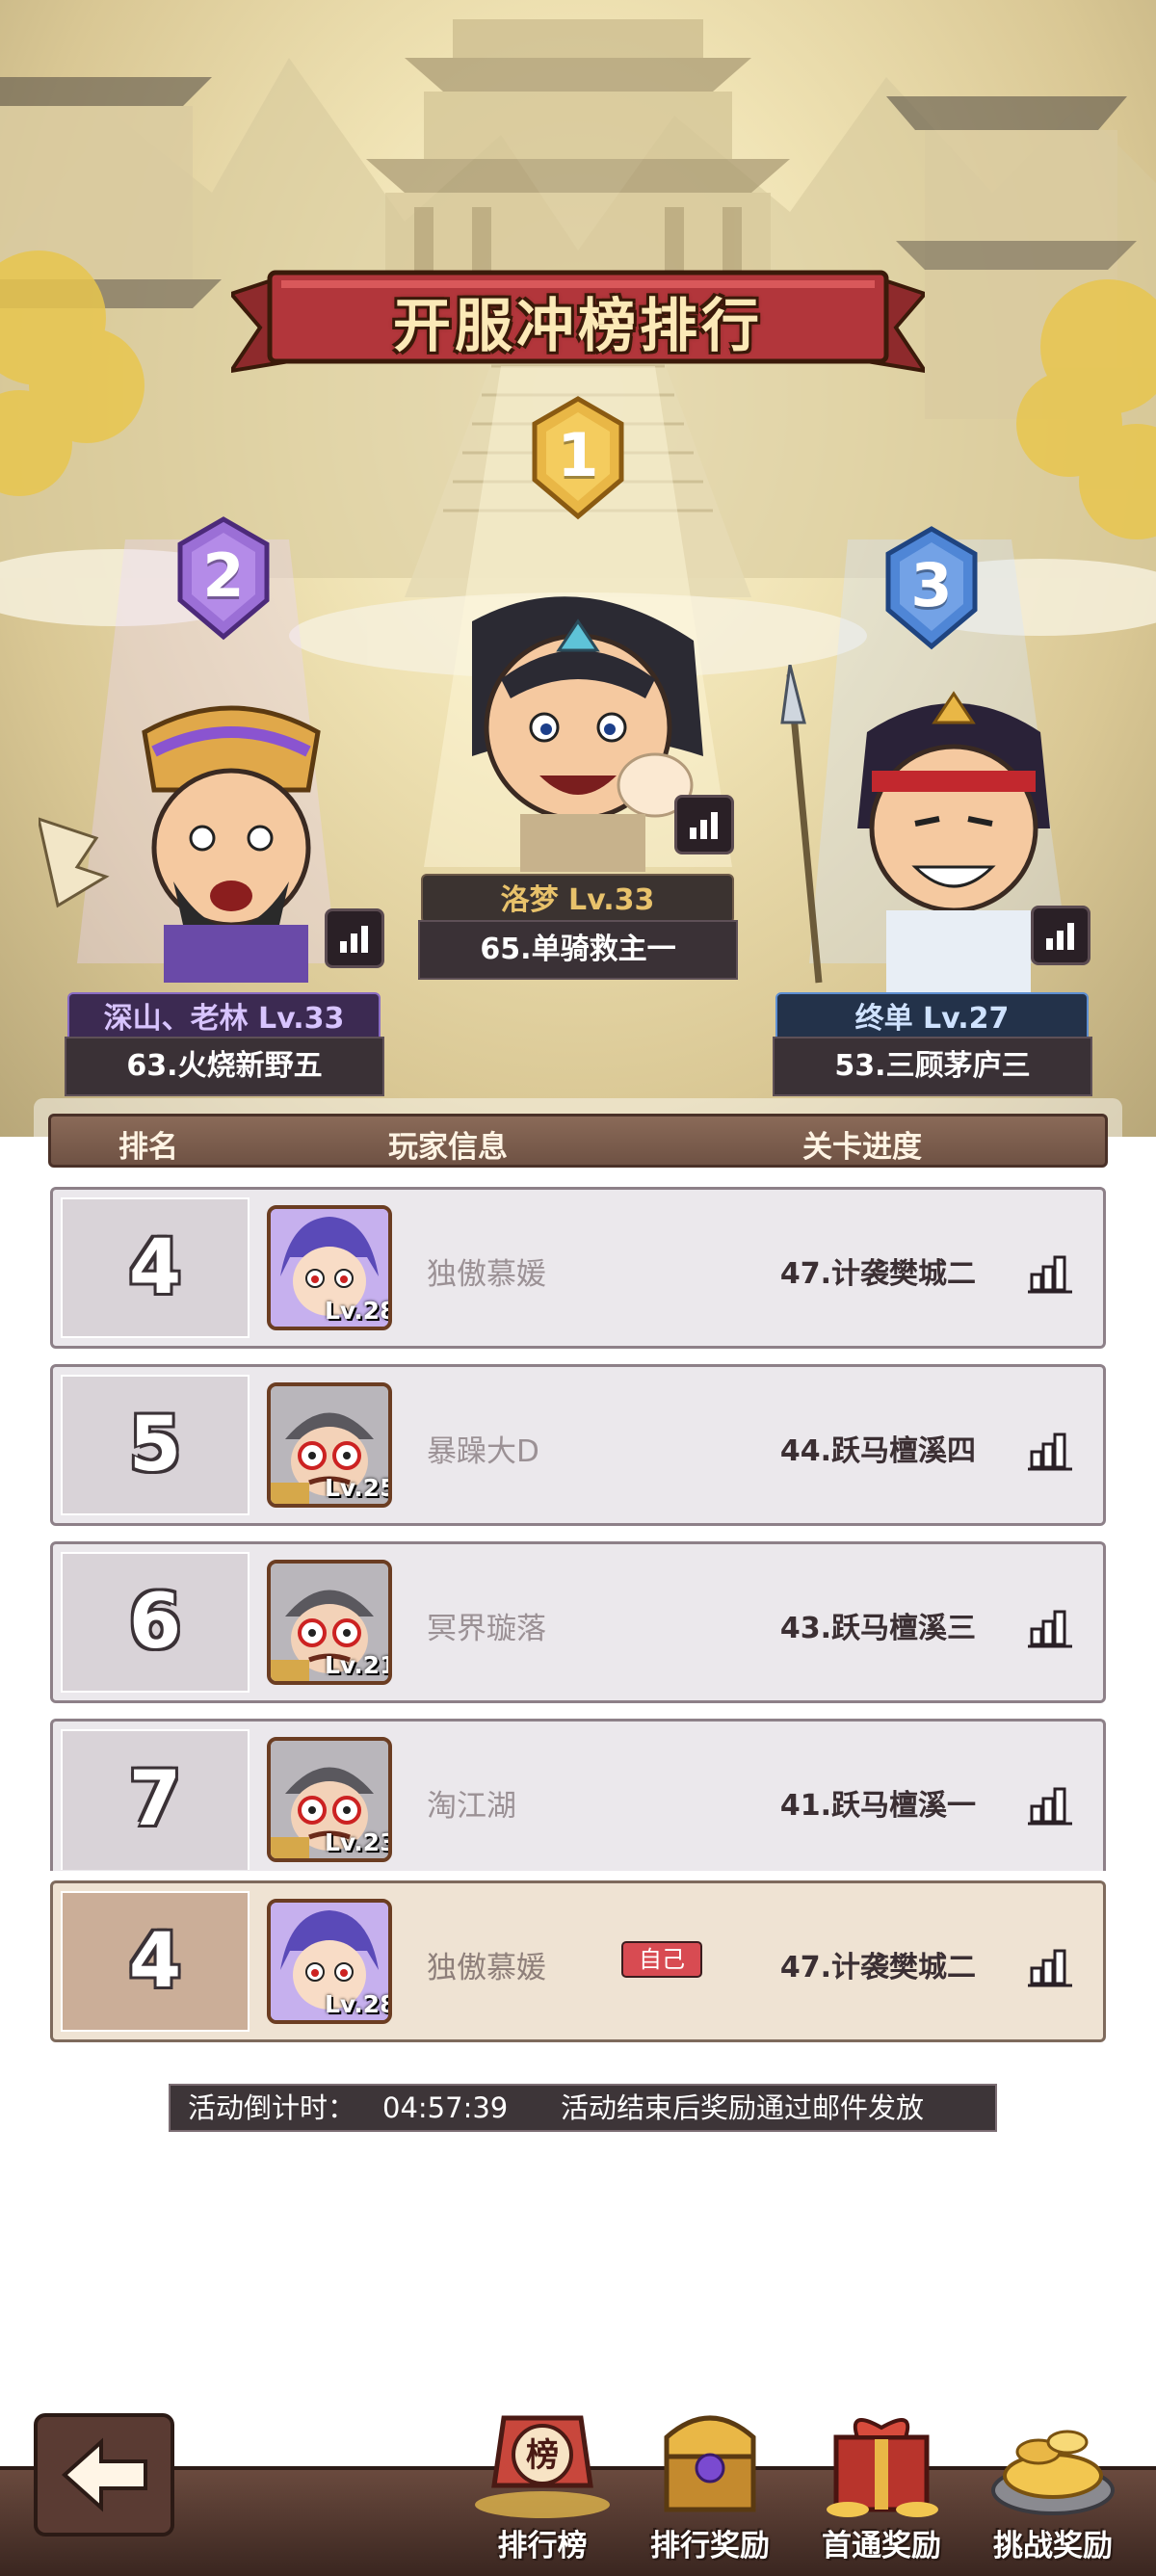 The width and height of the screenshot is (1156, 2576). I want to click on tab-leaderboard: 榜 排行榜, so click(542, 2485).